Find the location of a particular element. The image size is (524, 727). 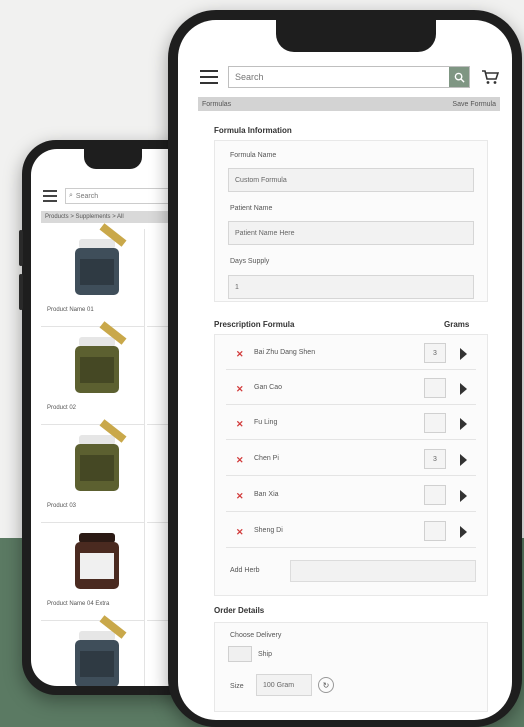

app-header: Search is located at coordinates (350, 77).